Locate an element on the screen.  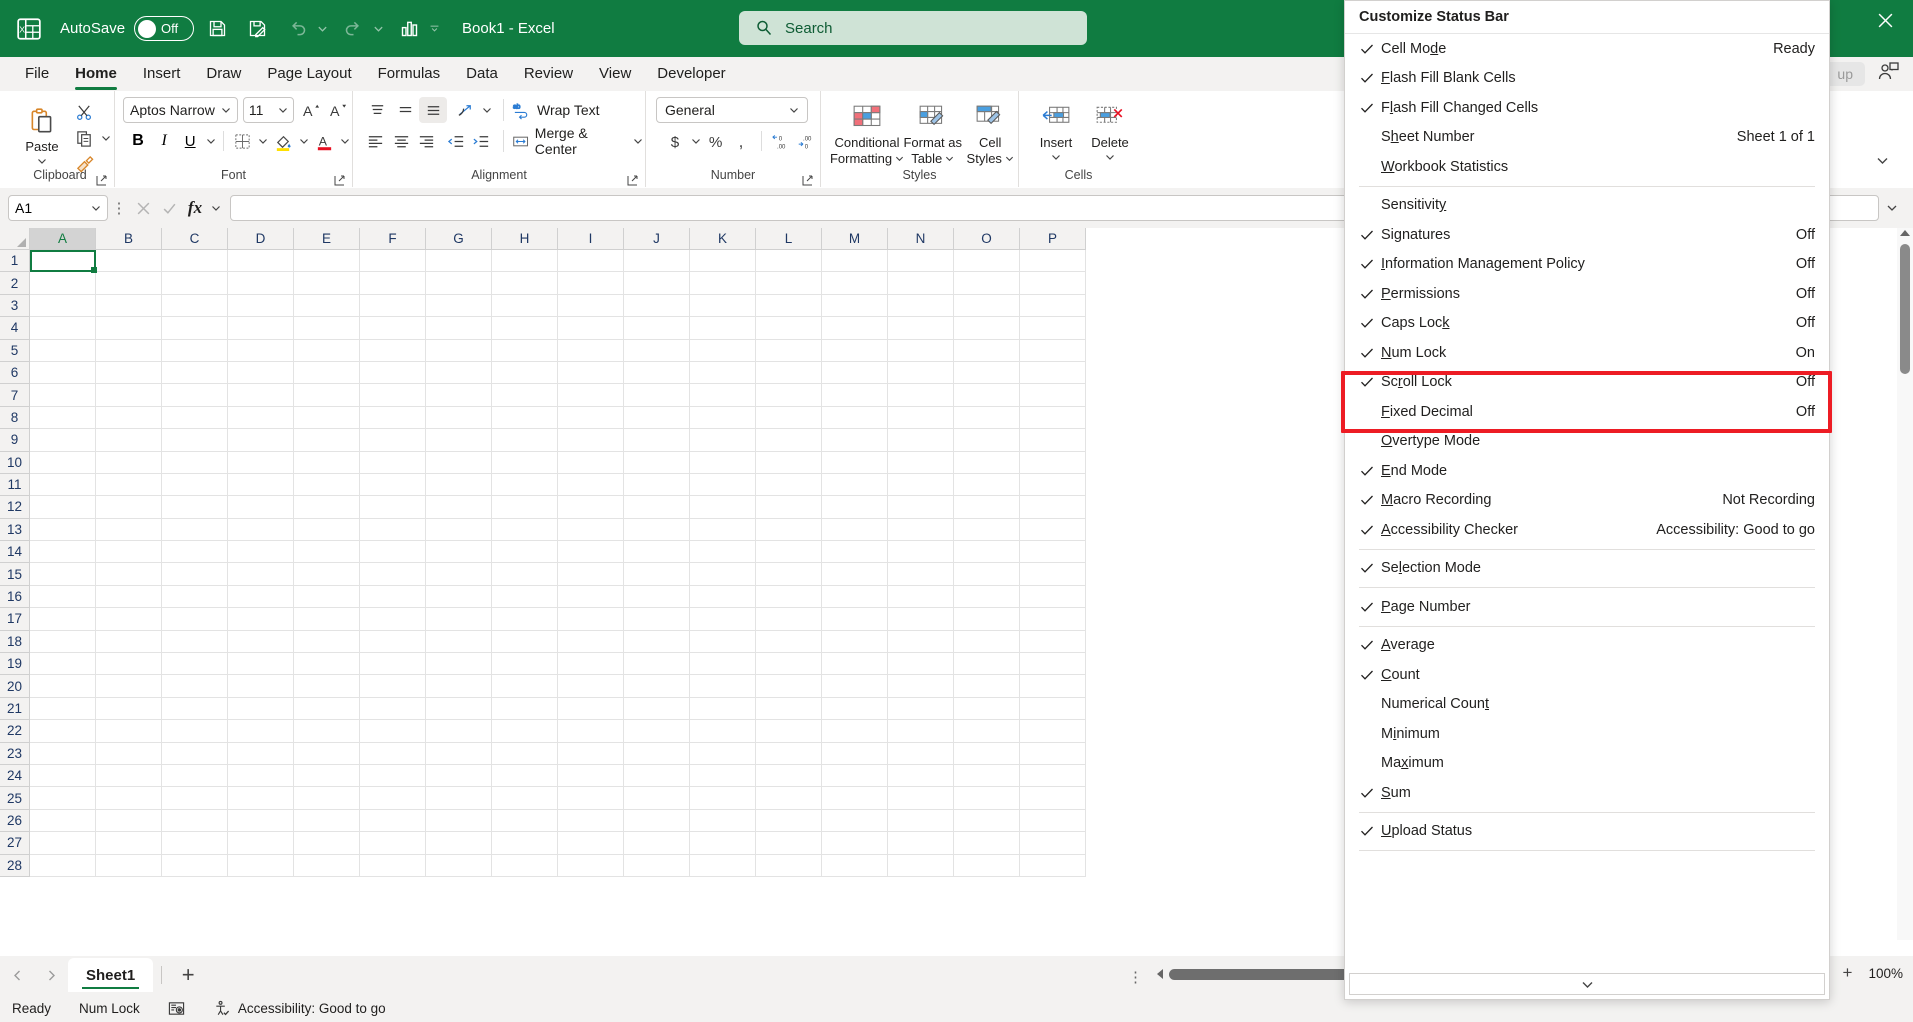
status-bar-option-upload-status: Upload Status is located at coordinates (1587, 832).